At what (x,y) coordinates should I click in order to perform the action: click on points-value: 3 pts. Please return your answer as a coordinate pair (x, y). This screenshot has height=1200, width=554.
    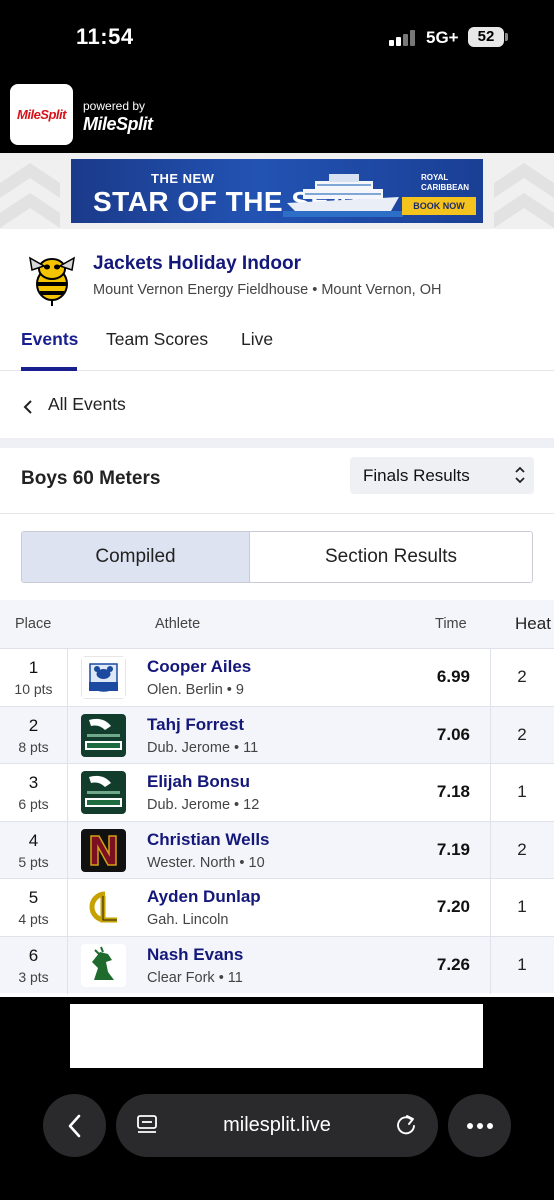
    Looking at the image, I should click on (33, 976).